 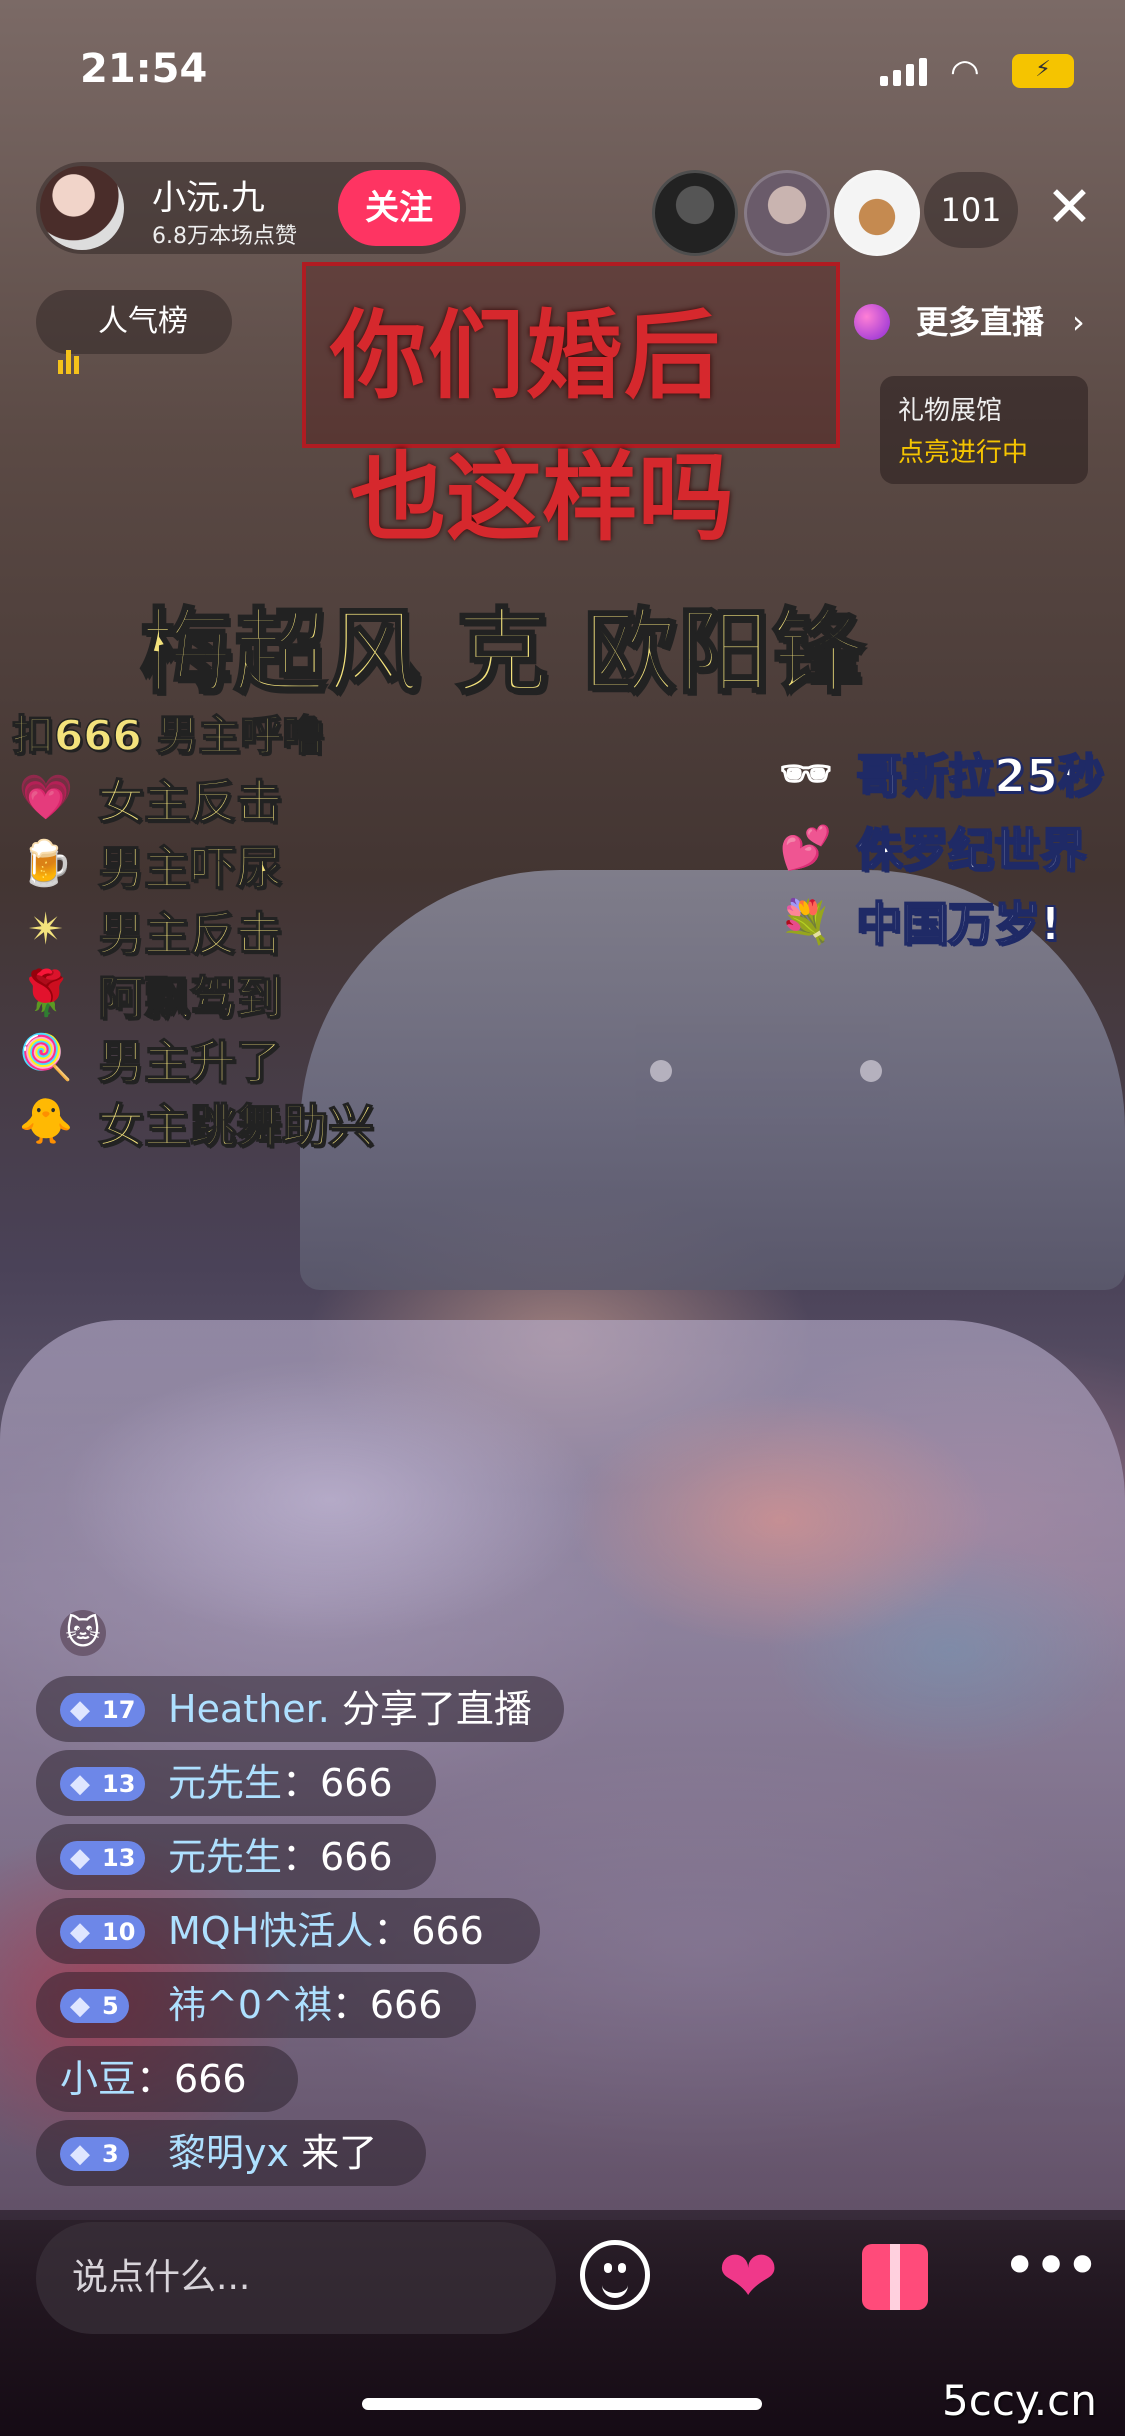 I want to click on chat-username: MQH快活人, so click(x=271, y=1931).